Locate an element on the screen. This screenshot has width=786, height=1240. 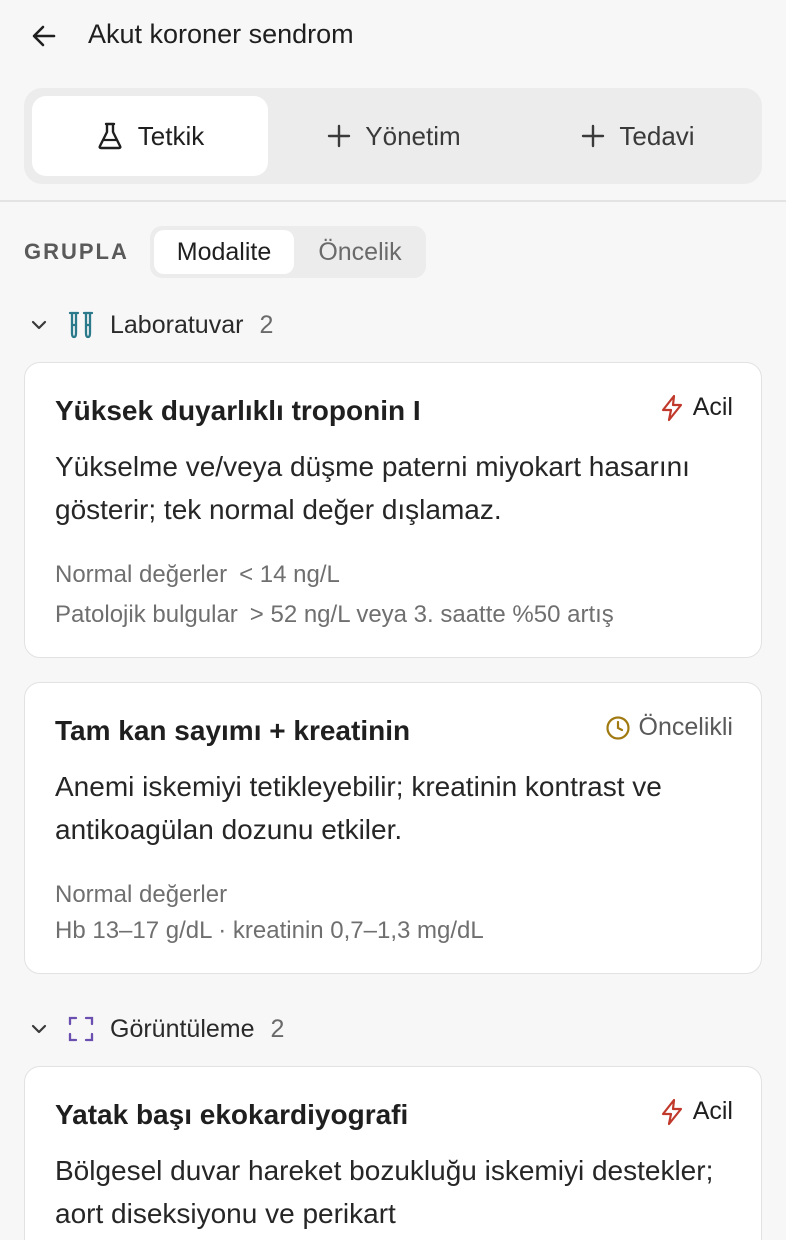
section-header-goruntuleme: Görüntüleme 2 is located at coordinates (154, 1029).